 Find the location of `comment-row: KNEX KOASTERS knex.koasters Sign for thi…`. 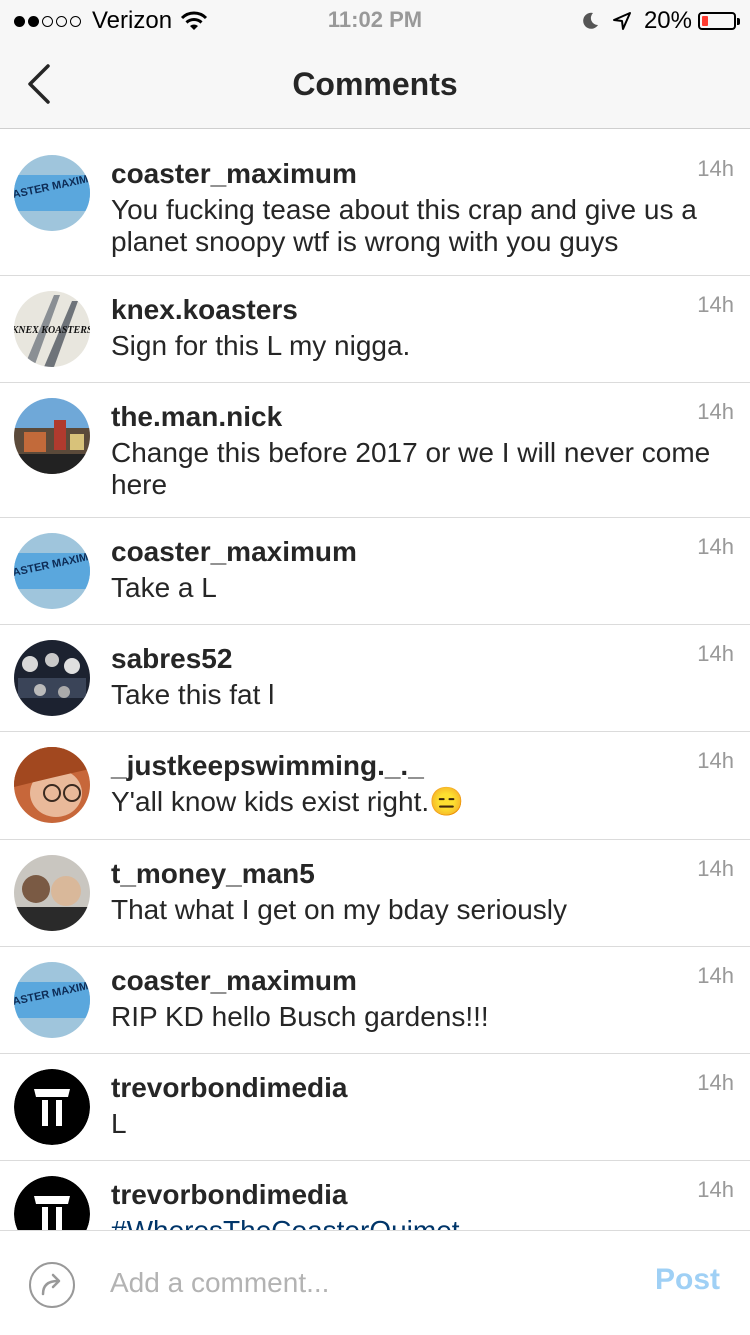

comment-row: KNEX KOASTERS knex.koasters Sign for thi… is located at coordinates (375, 329).